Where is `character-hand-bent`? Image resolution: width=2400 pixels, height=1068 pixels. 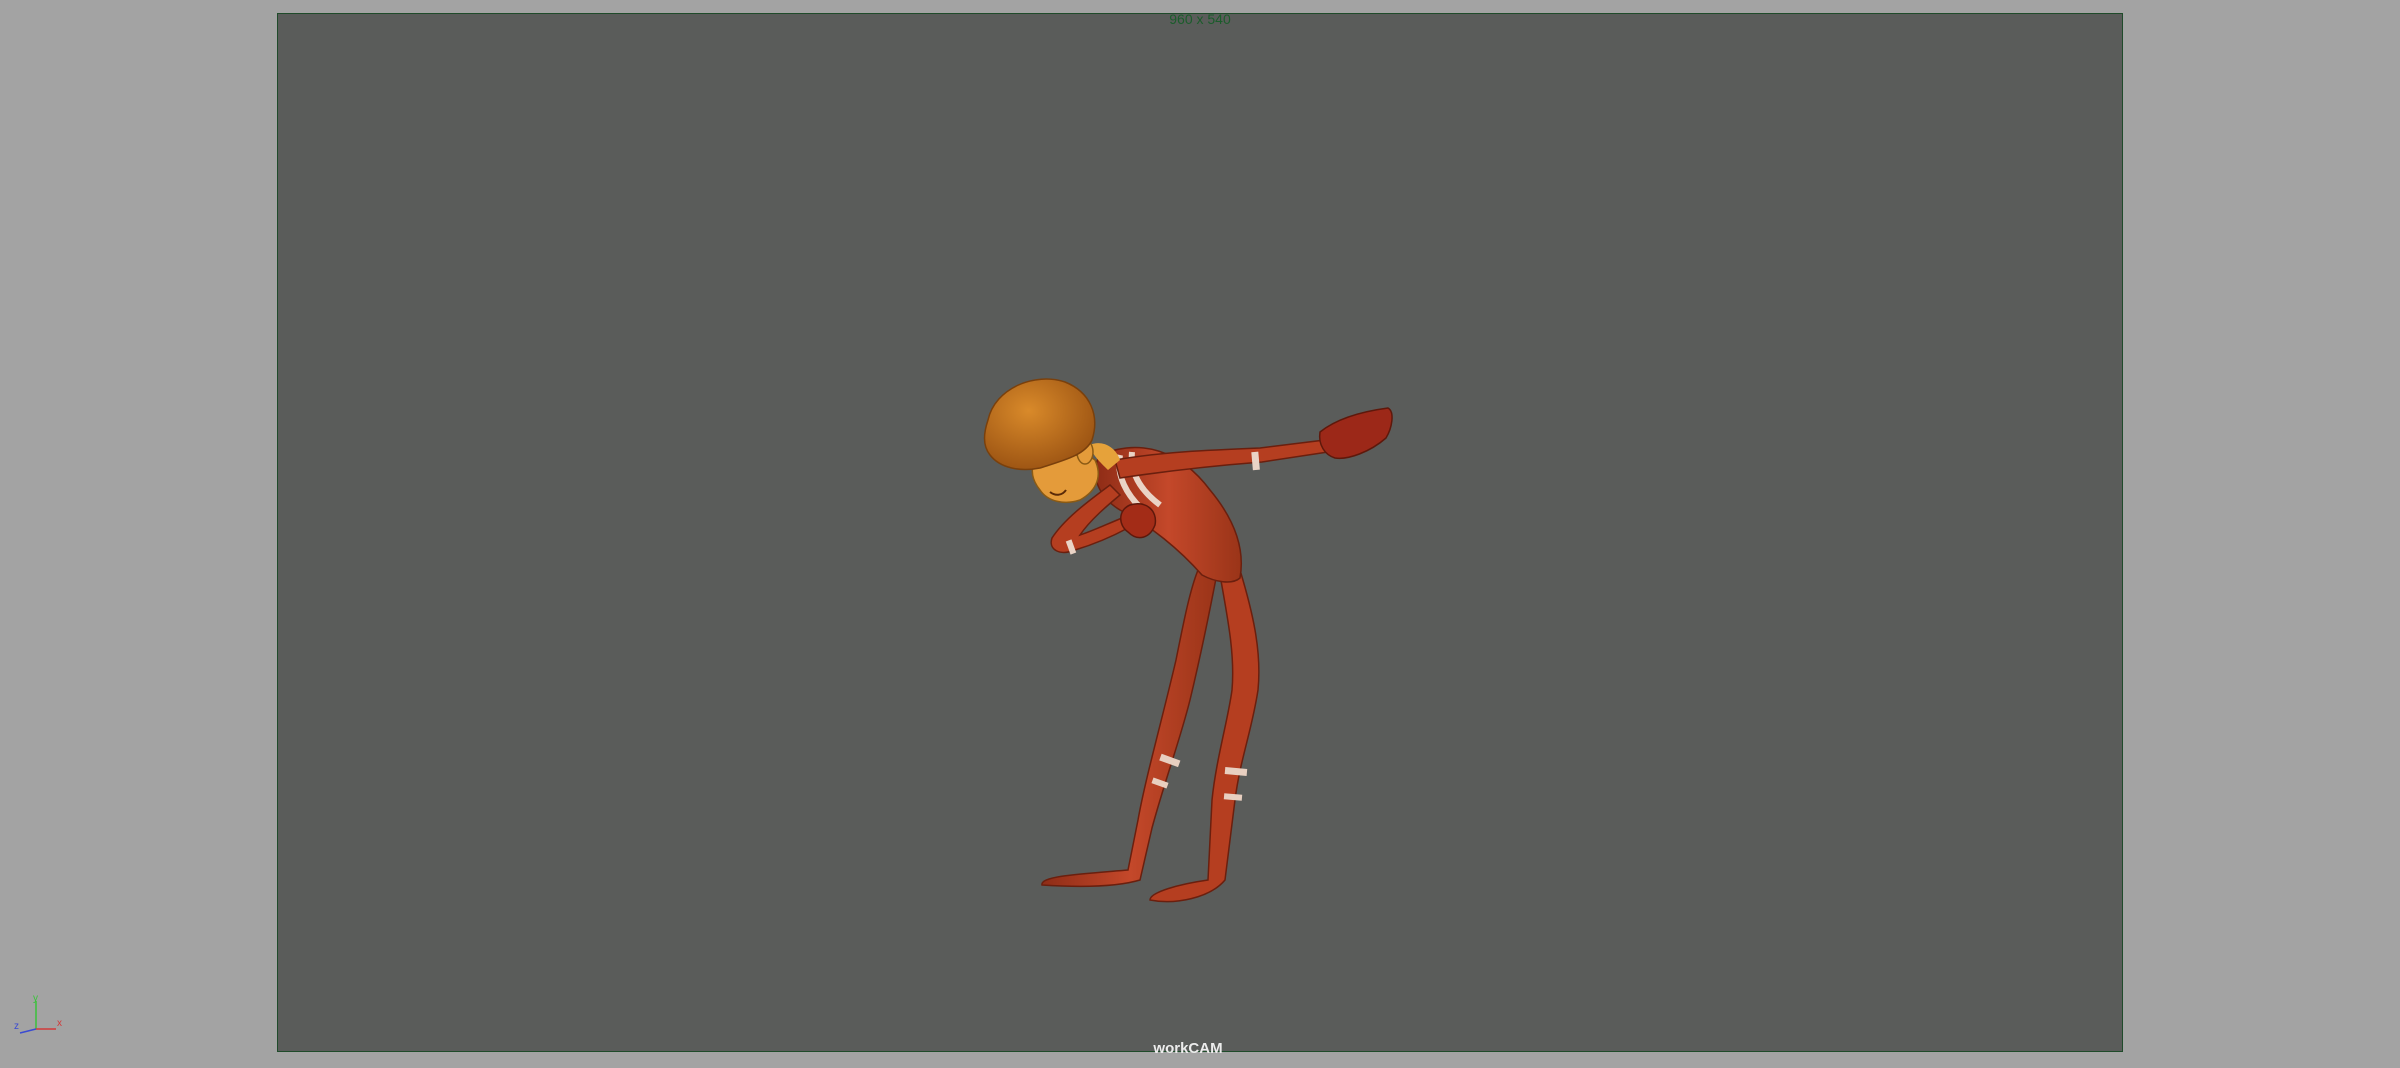
character-hand-bent is located at coordinates (1138, 521).